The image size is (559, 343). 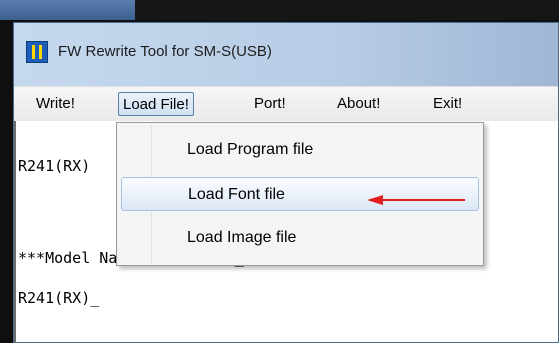 What do you see at coordinates (59, 298) in the screenshot?
I see `console-line-3: R241(RX)_` at bounding box center [59, 298].